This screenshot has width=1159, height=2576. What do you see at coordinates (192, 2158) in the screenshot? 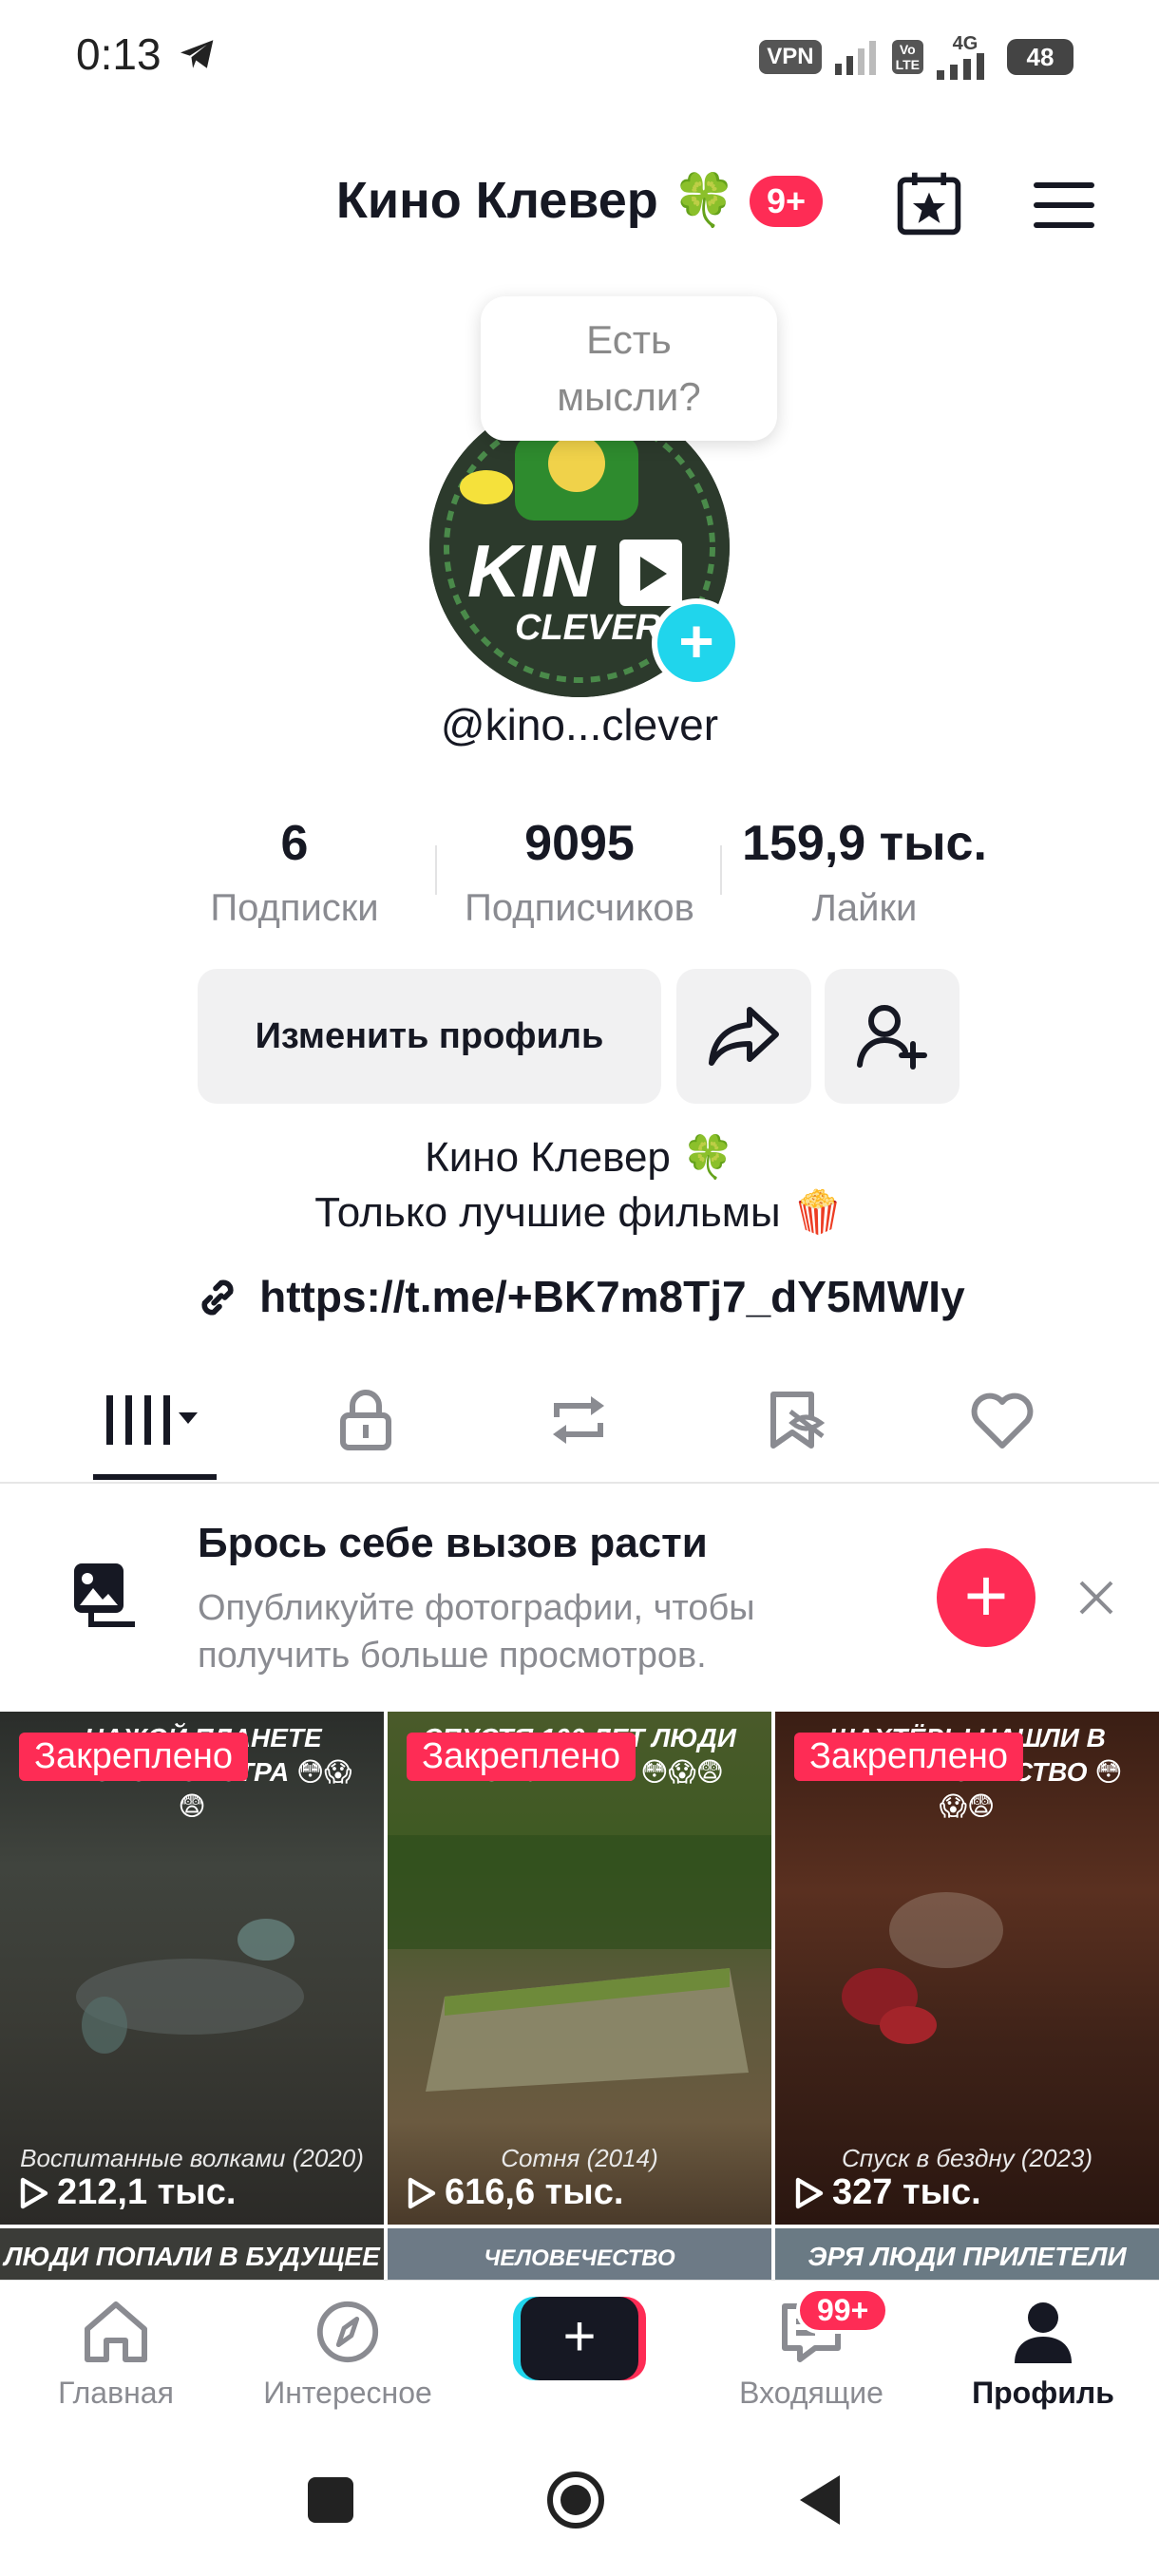
I see `video-caption: Воспитанные волками (2020)` at bounding box center [192, 2158].